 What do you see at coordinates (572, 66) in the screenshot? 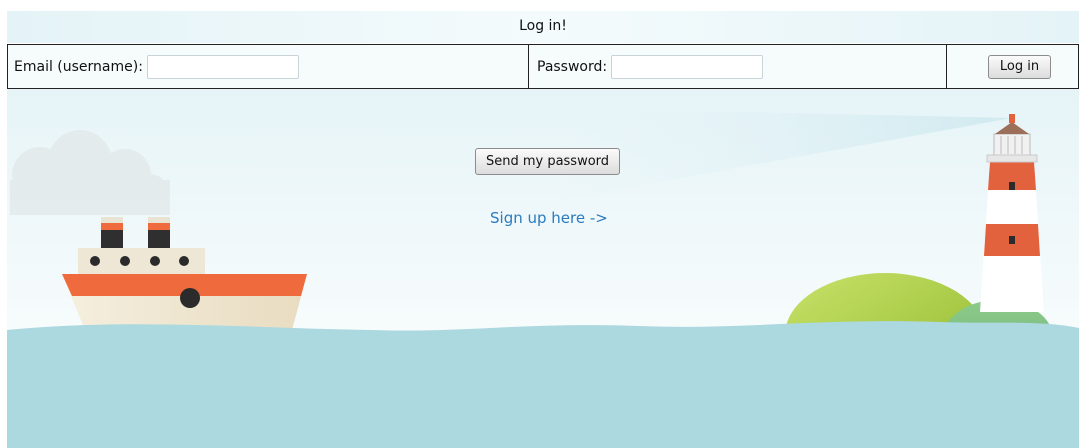
I see `password-label: Password:` at bounding box center [572, 66].